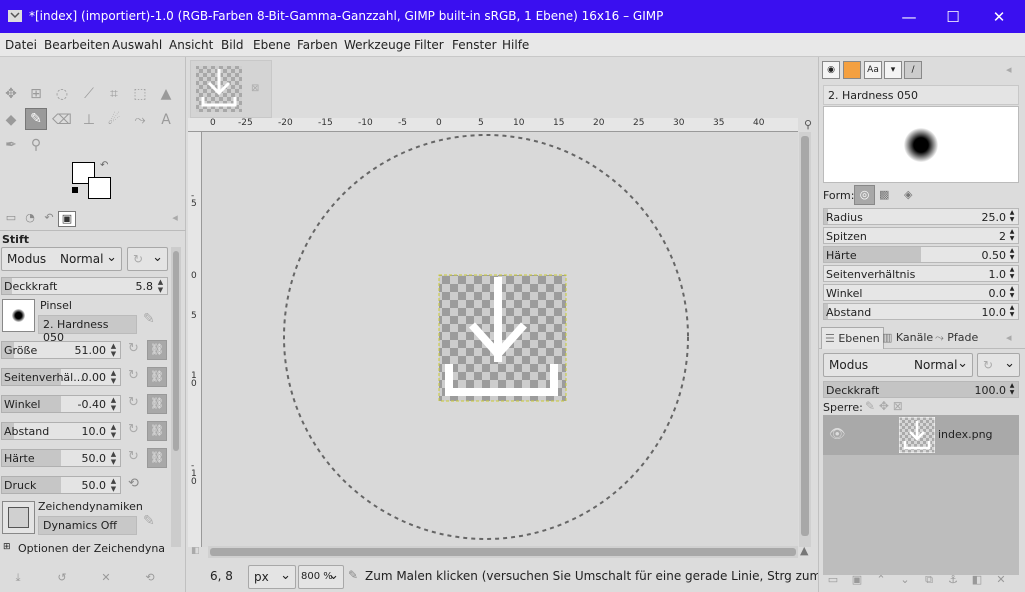 This screenshot has width=1025, height=592. Describe the element at coordinates (893, 70) in the screenshot. I see `document-history-tab-icon: ▾` at that location.